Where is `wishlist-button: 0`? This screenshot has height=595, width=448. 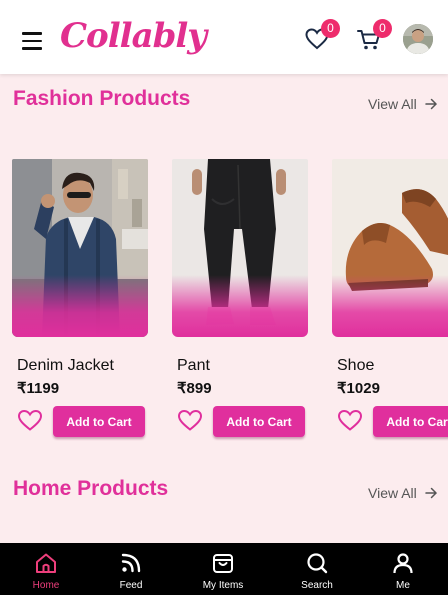
wishlist-button: 0 is located at coordinates (322, 37).